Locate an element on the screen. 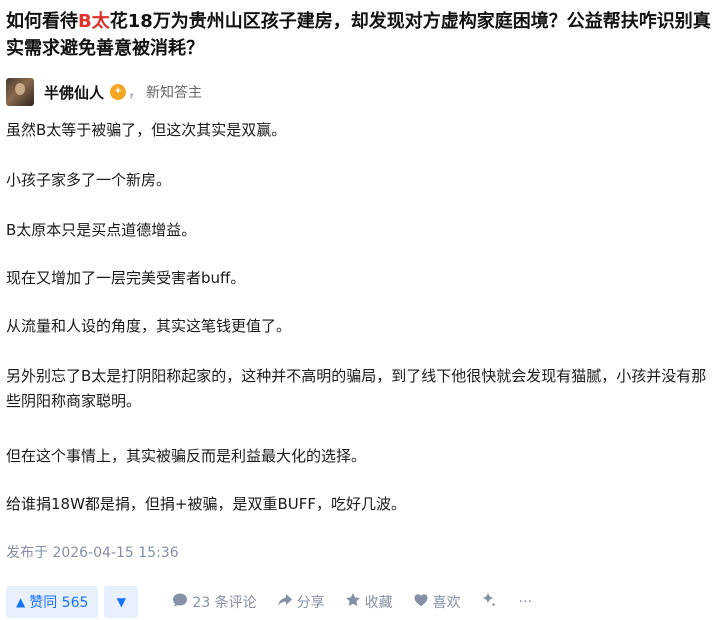  answer-paragraph: 给谁捐18W都是捐，但捐+被骗，是双重BUFF，吃好几波。 is located at coordinates (206, 504).